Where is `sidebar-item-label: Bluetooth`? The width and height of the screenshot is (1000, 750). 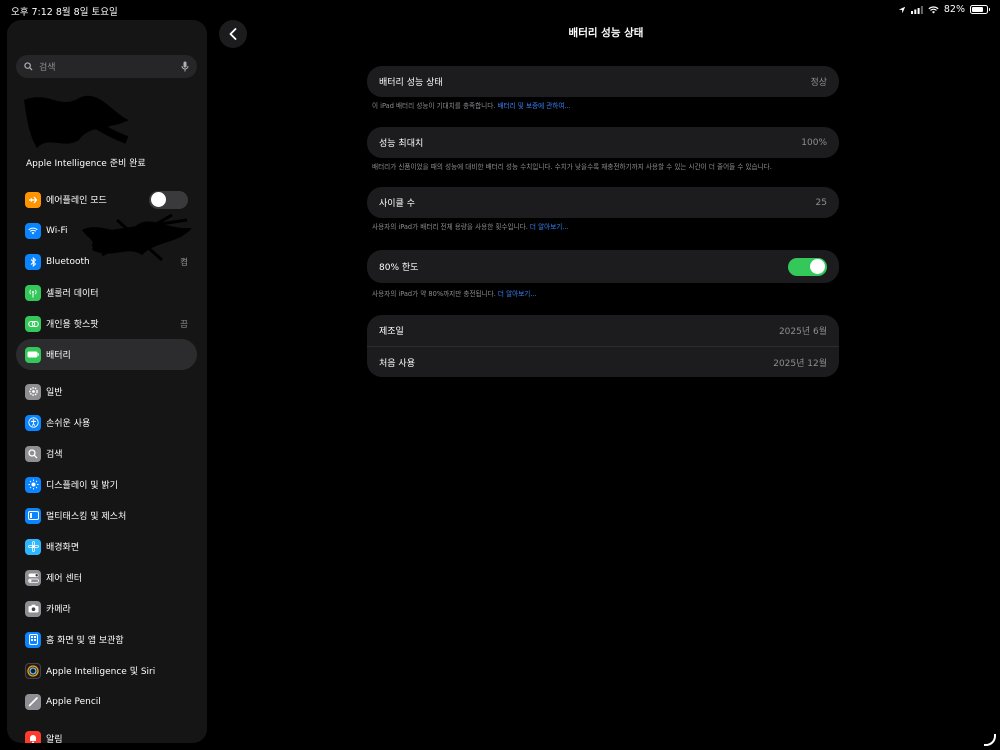
sidebar-item-label: Bluetooth is located at coordinates (68, 261).